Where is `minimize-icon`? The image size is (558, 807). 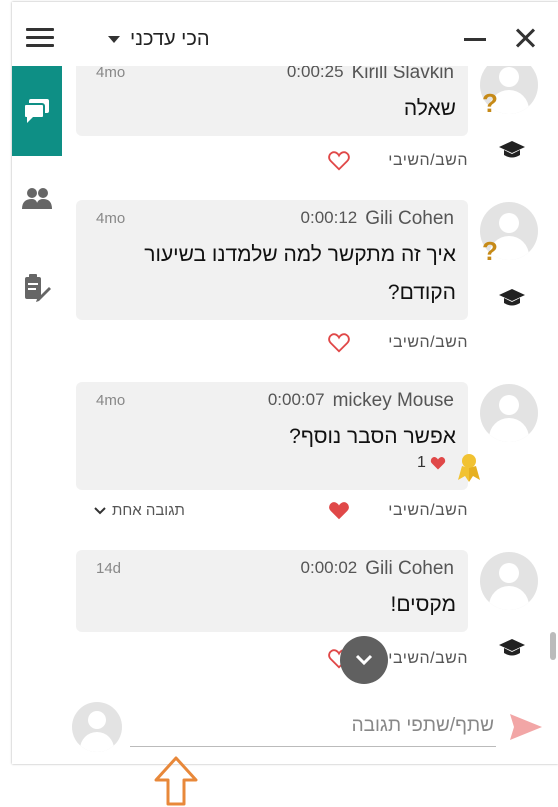 minimize-icon is located at coordinates (475, 39).